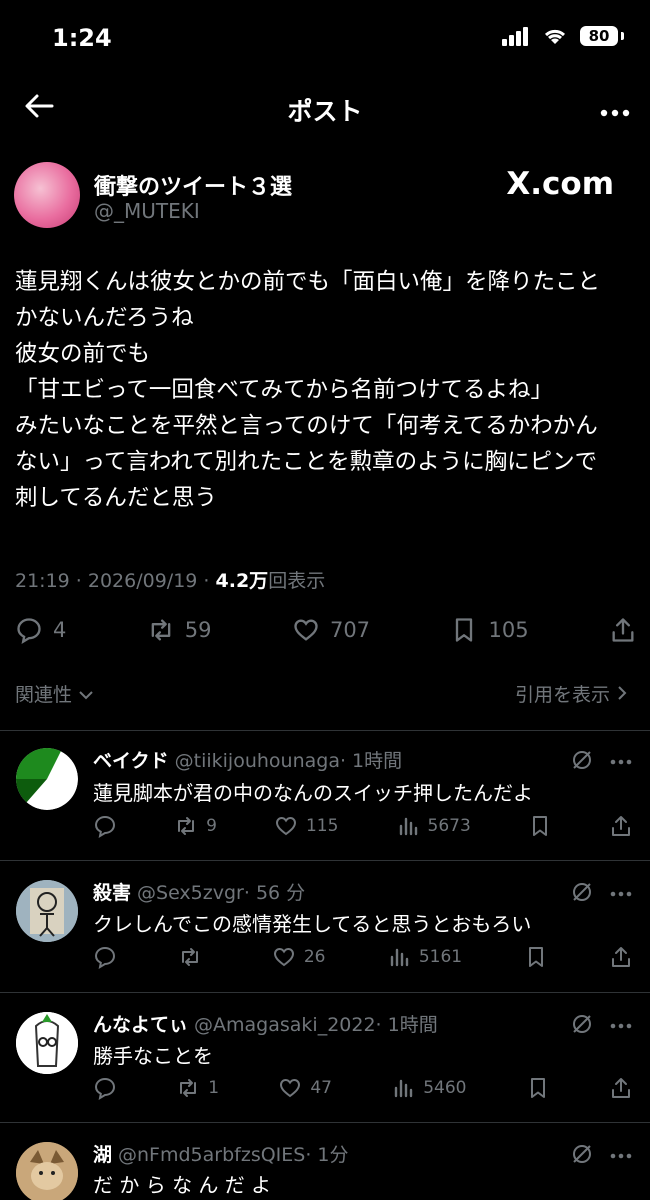 This screenshot has height=1200, width=650. I want to click on reply-views-button: 5460, so click(428, 1088).